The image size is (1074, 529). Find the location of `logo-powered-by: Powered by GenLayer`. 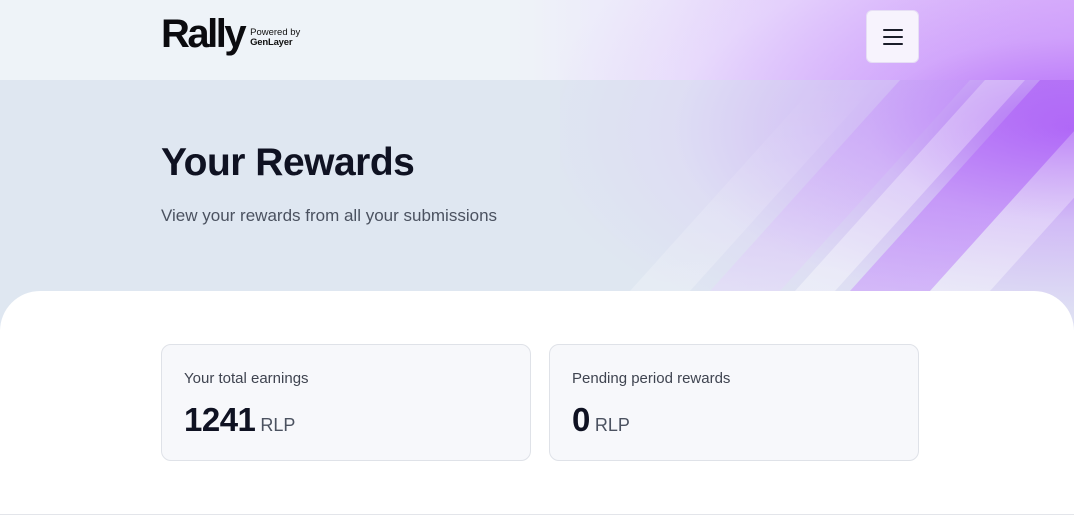

logo-powered-by: Powered by GenLayer is located at coordinates (275, 38).